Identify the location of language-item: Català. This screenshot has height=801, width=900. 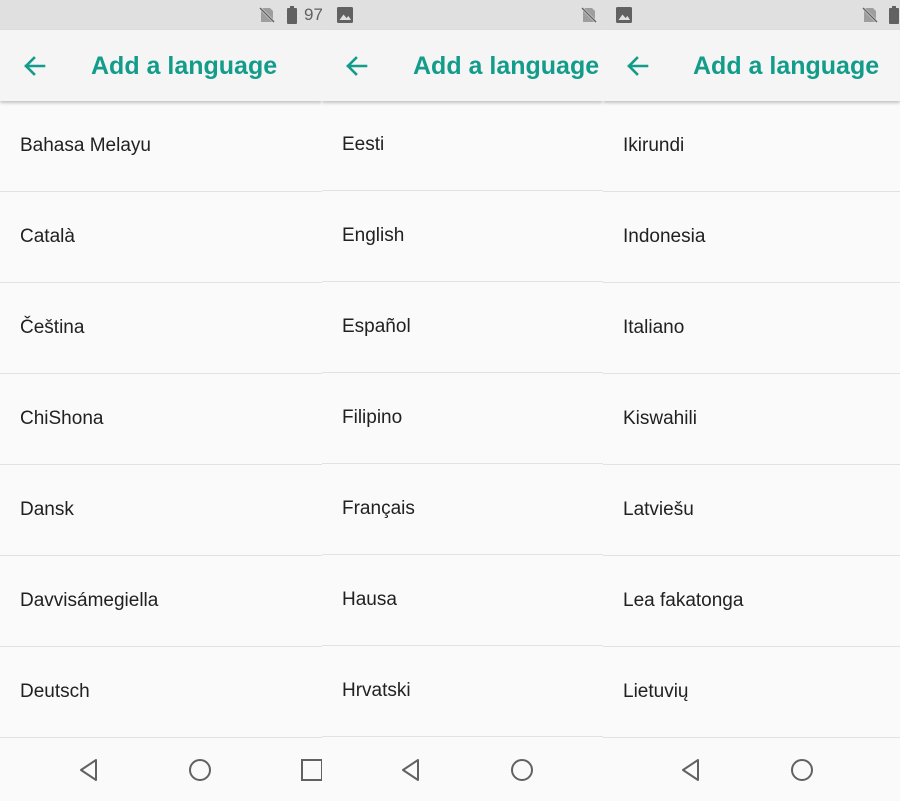
(161, 237).